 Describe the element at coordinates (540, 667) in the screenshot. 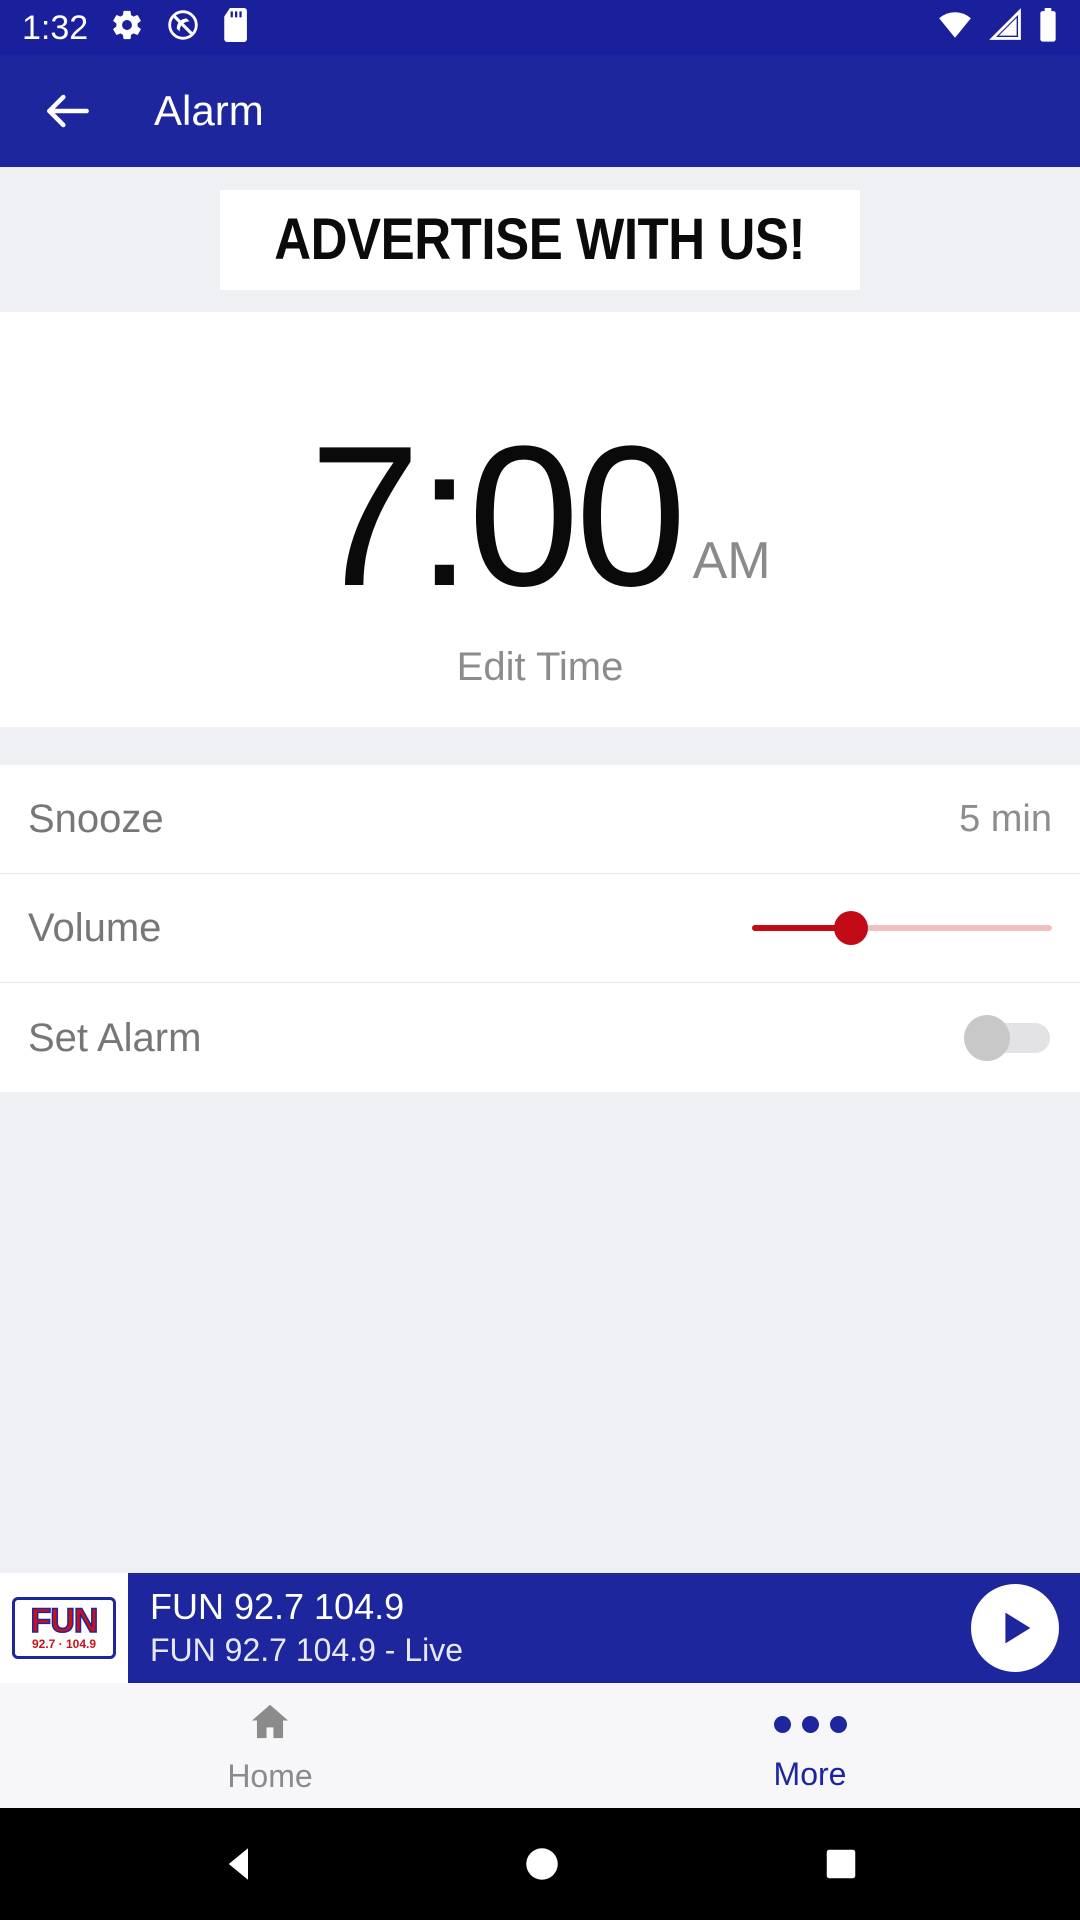

I see `edit-time-button: Edit Time` at that location.